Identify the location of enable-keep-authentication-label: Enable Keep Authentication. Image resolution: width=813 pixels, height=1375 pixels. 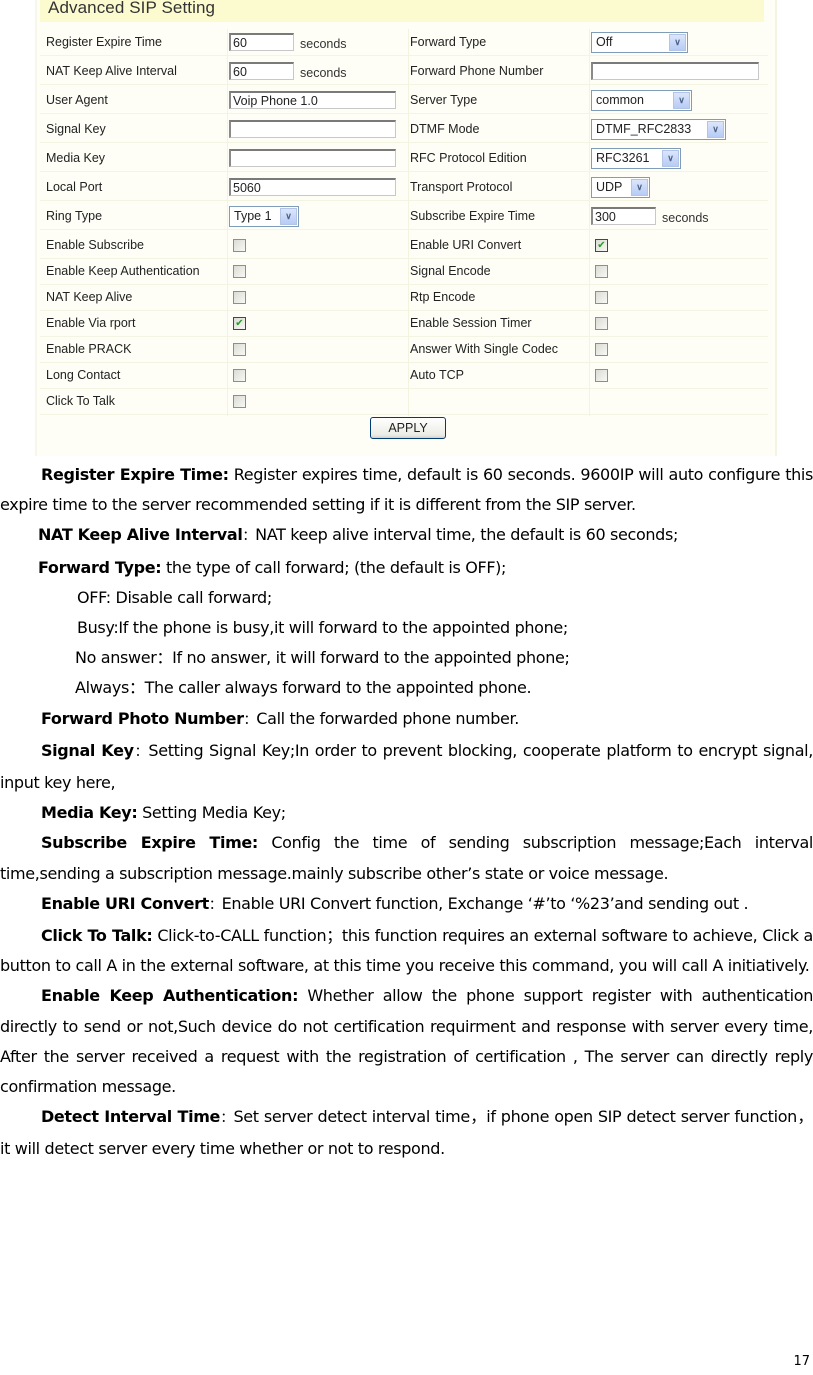
(123, 271).